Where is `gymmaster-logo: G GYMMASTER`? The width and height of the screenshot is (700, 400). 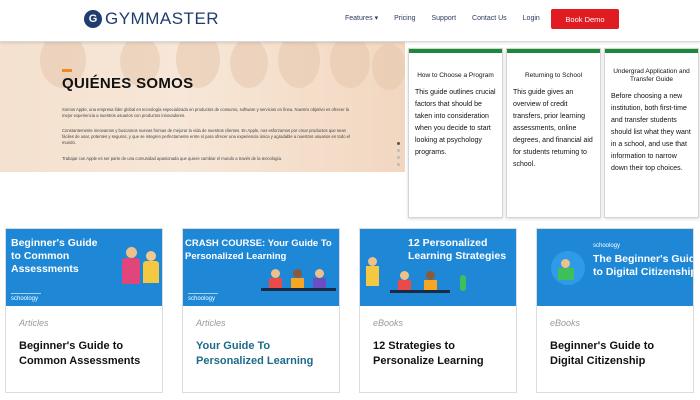 gymmaster-logo: G GYMMASTER is located at coordinates (151, 19).